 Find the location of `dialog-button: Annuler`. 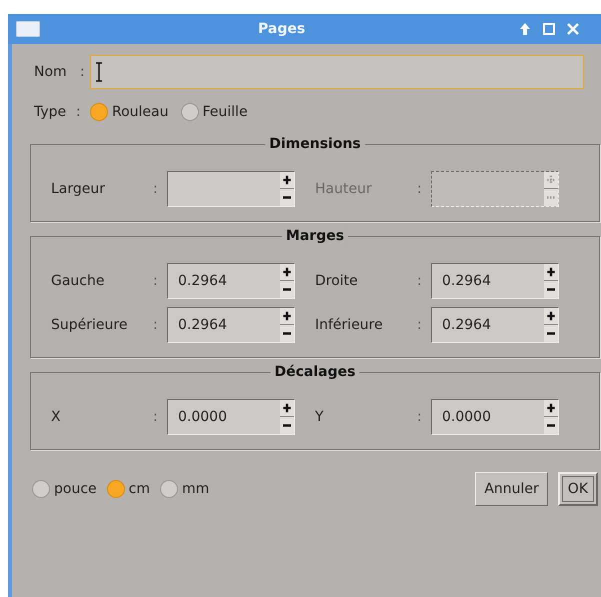

dialog-button: Annuler is located at coordinates (511, 489).